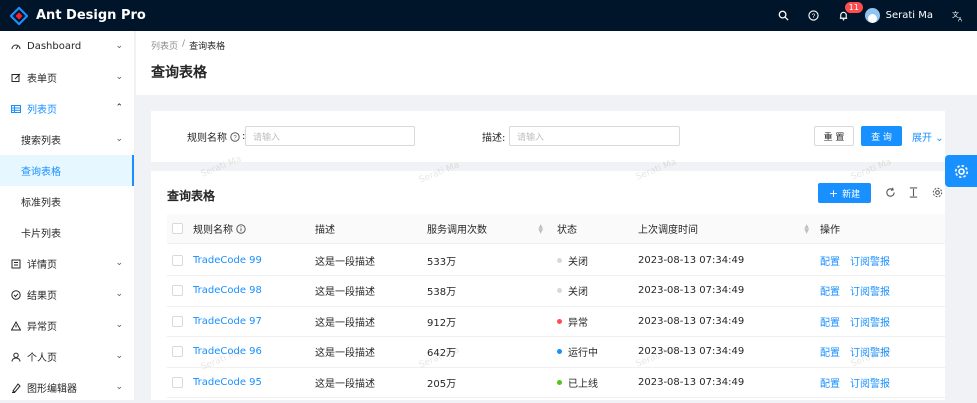 The height and width of the screenshot is (403, 977). What do you see at coordinates (572, 260) in the screenshot?
I see `status-cell: 关闭` at bounding box center [572, 260].